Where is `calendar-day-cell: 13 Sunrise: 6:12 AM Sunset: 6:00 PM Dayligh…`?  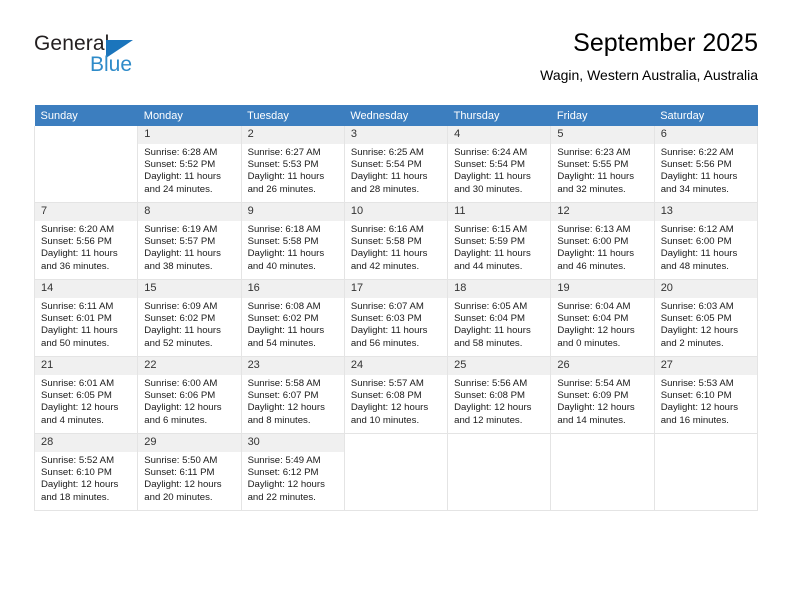
calendar-day-cell: 13 Sunrise: 6:12 AM Sunset: 6:00 PM Dayligh… is located at coordinates (706, 241).